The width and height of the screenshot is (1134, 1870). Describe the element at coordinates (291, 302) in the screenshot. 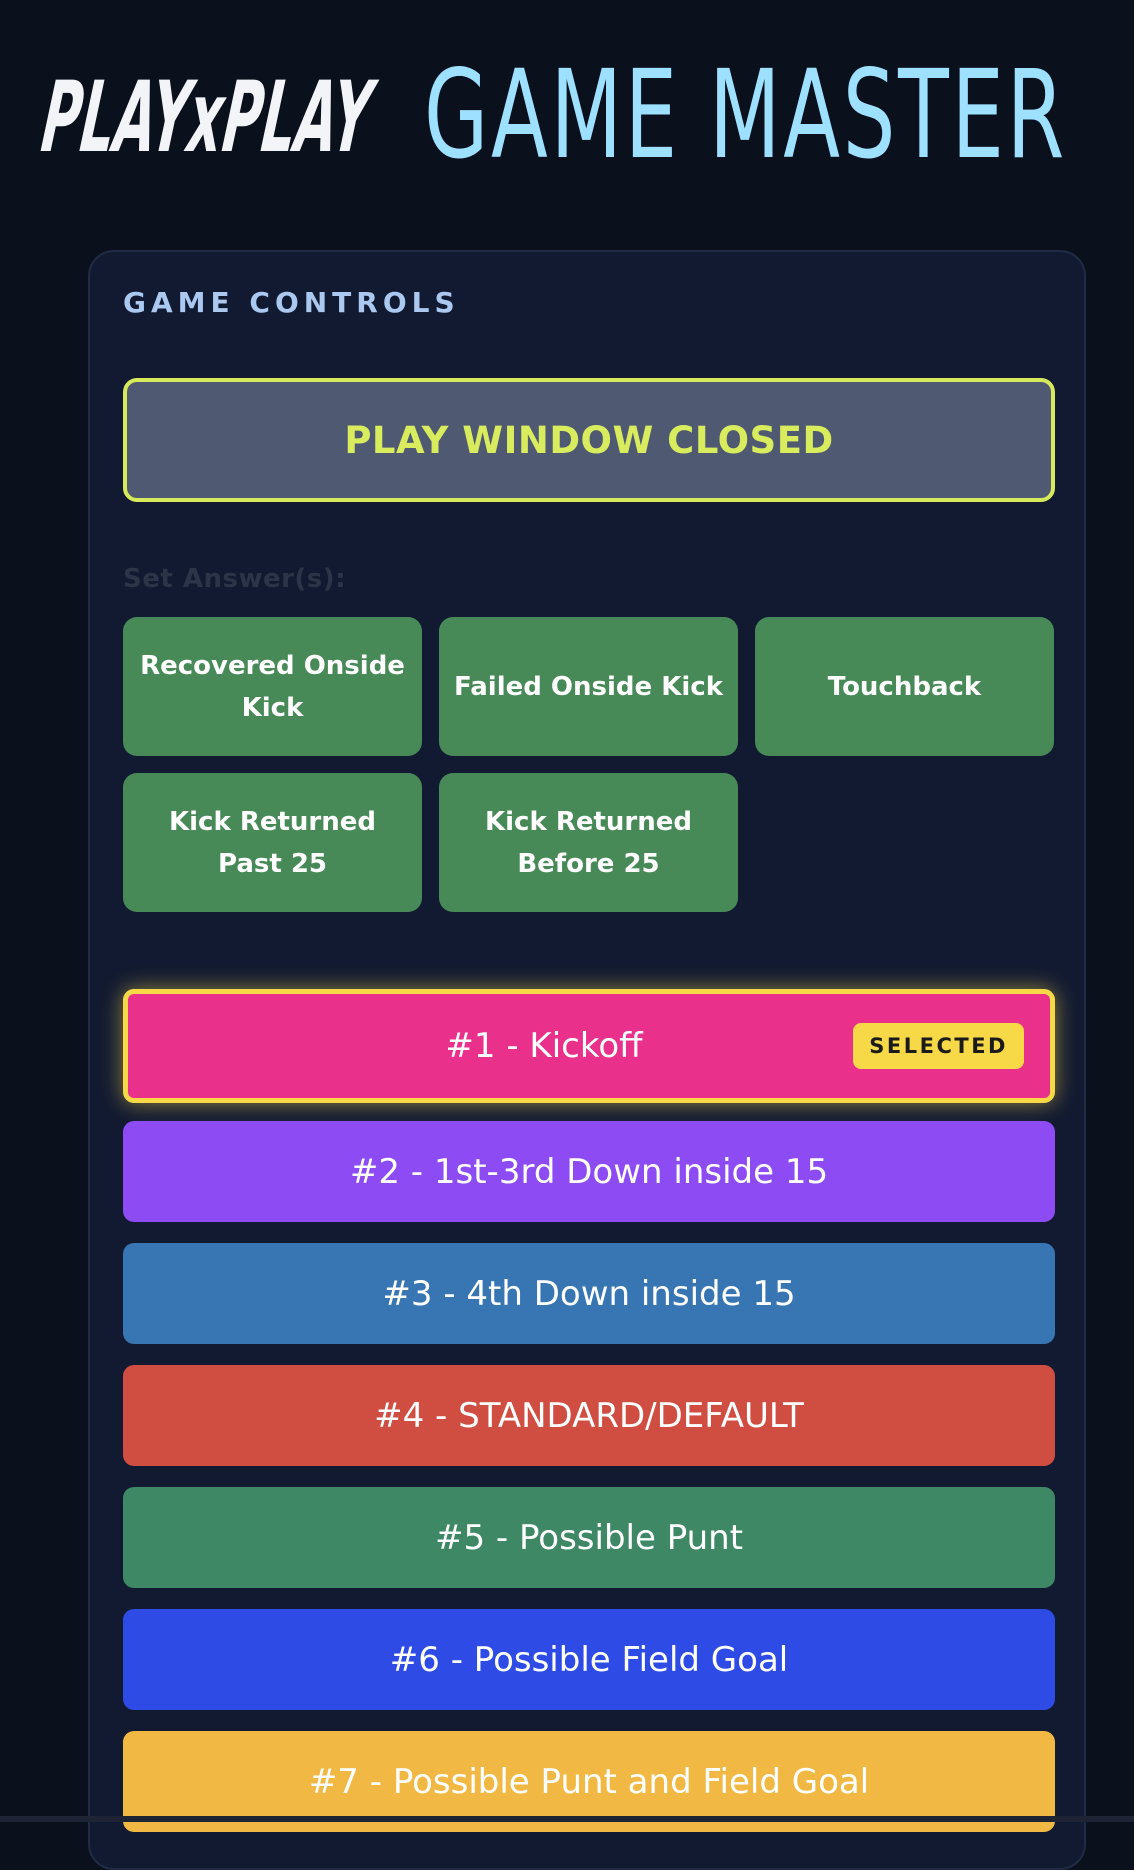

I see `section-title: GAME CONTROLS` at that location.